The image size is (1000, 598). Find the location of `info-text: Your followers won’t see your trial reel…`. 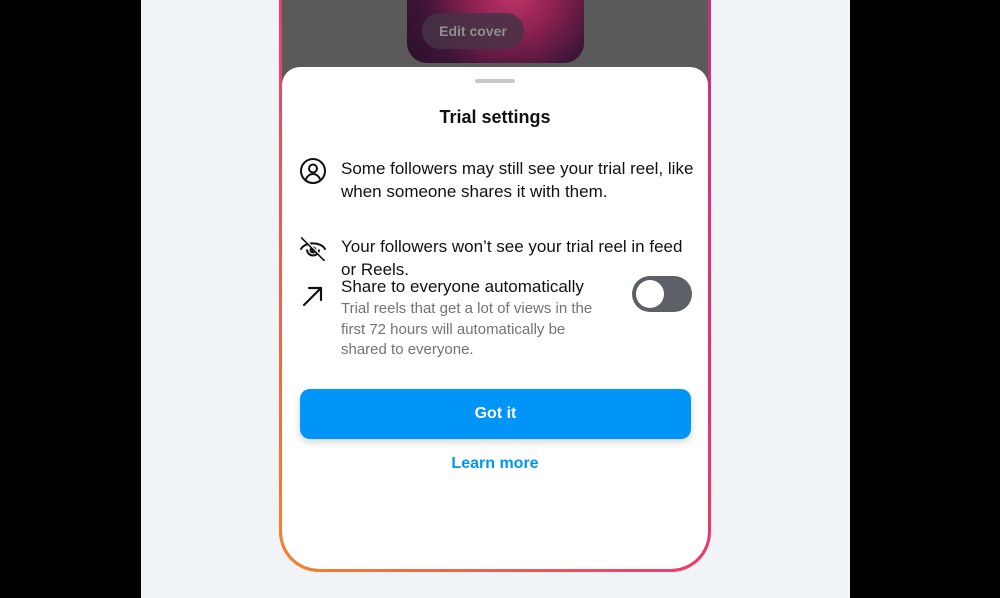

info-text: Your followers won’t see your trial reel… is located at coordinates (512, 258).